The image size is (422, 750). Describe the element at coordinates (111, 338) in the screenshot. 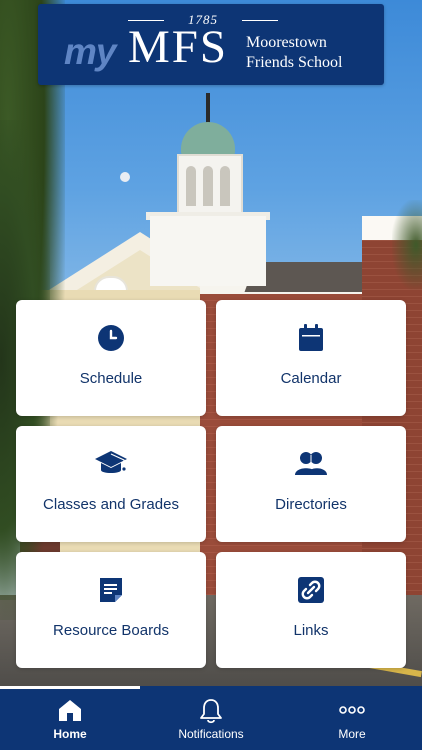

I see `clock-icon` at that location.